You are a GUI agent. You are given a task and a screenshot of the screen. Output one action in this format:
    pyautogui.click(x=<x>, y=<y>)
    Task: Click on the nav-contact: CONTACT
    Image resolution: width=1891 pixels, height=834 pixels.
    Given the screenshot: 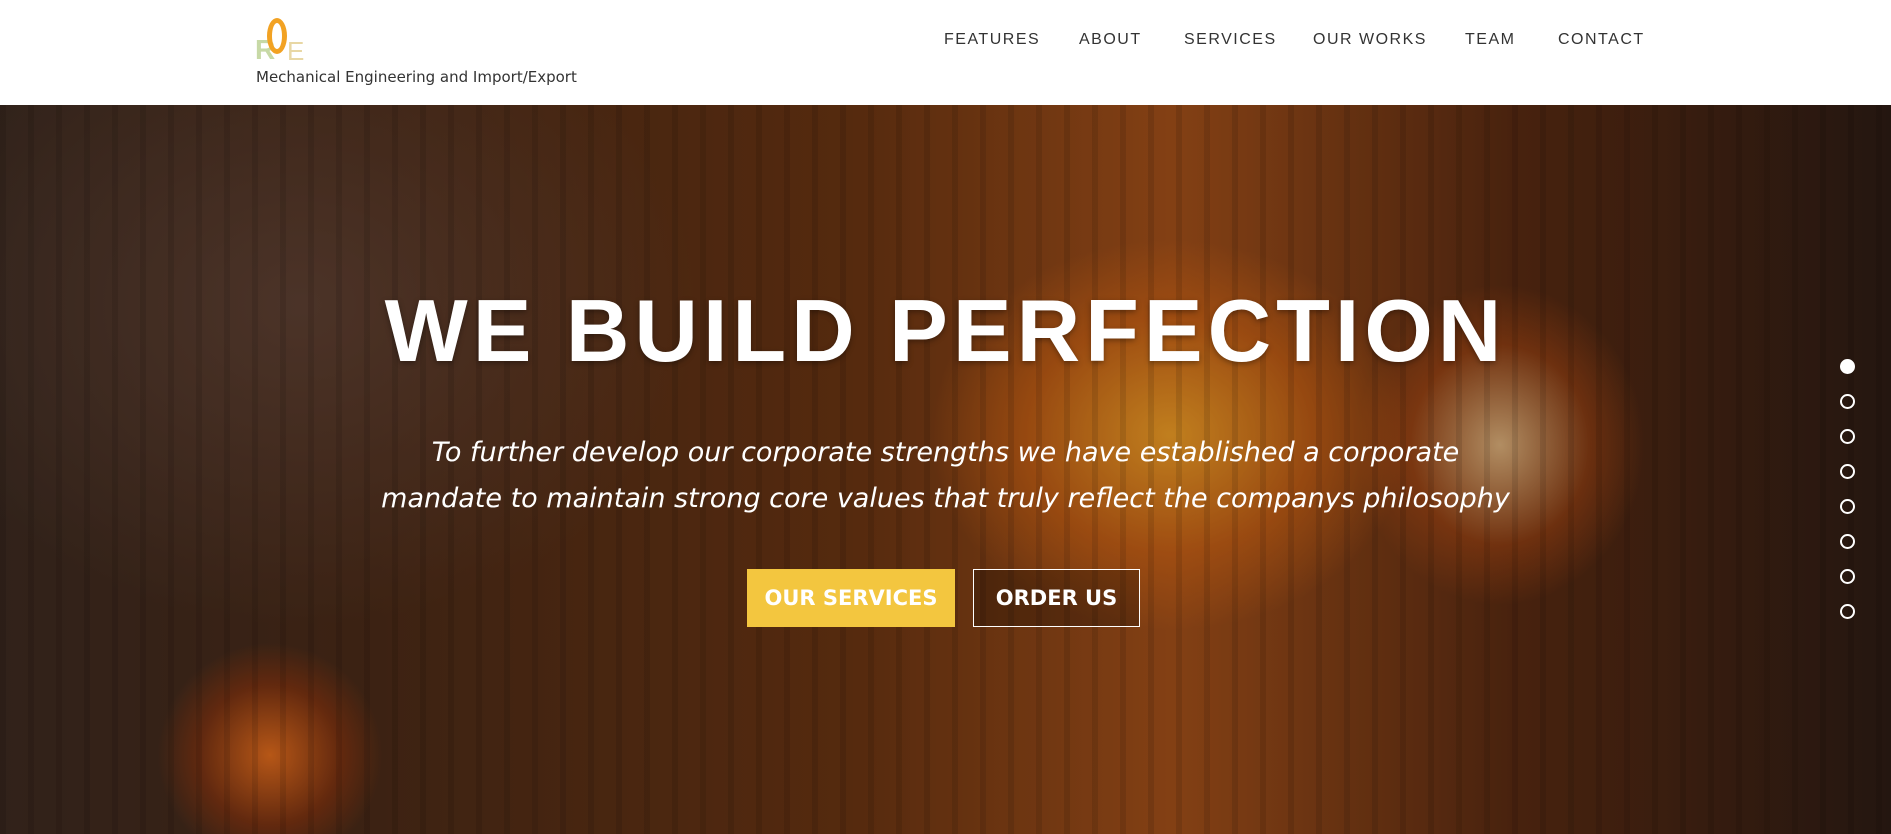 What is the action you would take?
    pyautogui.click(x=1601, y=40)
    